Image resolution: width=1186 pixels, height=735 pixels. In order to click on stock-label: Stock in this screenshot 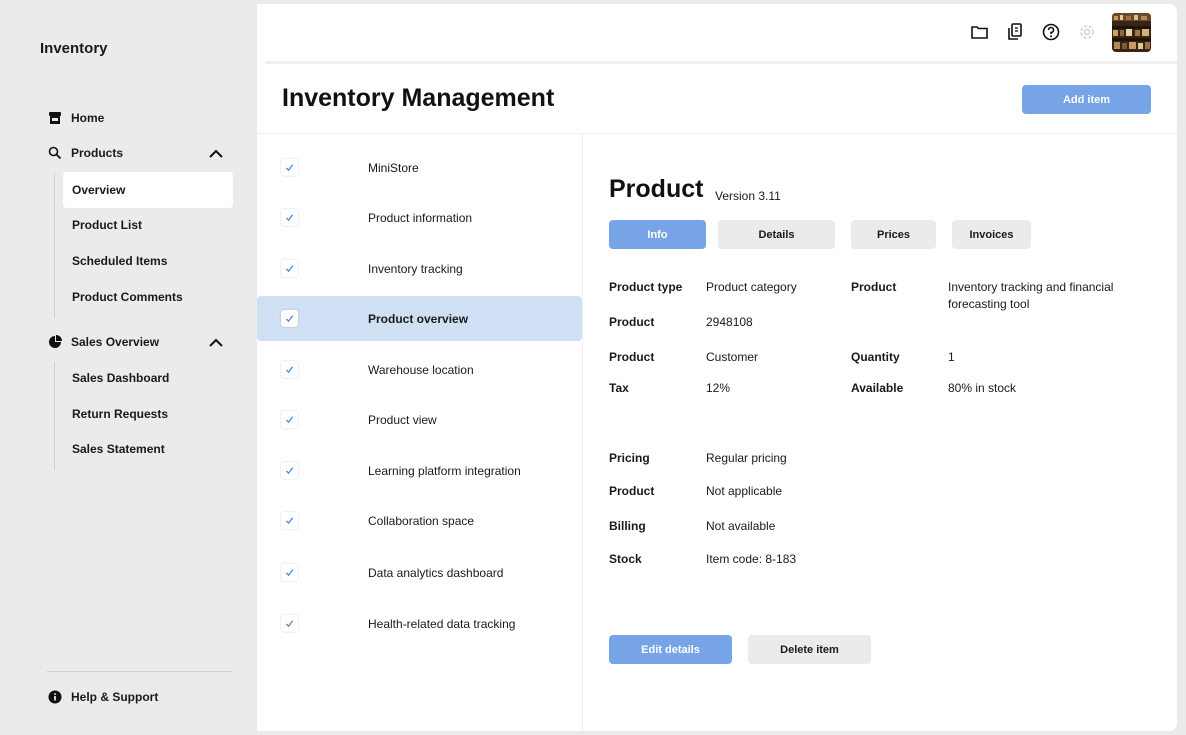, I will do `click(625, 559)`.